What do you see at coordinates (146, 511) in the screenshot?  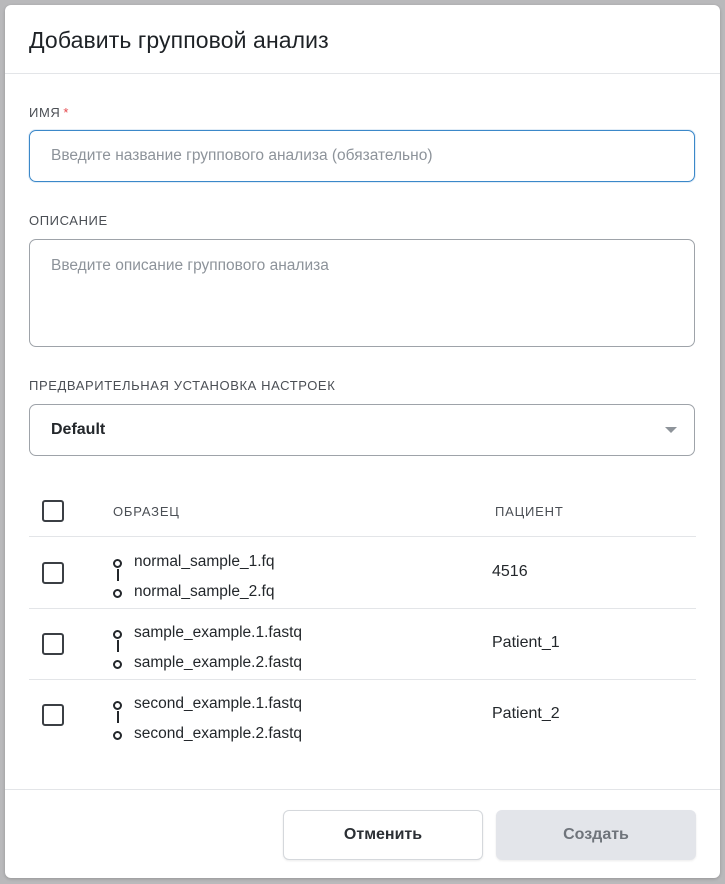 I see `column-header-sample: Образец` at bounding box center [146, 511].